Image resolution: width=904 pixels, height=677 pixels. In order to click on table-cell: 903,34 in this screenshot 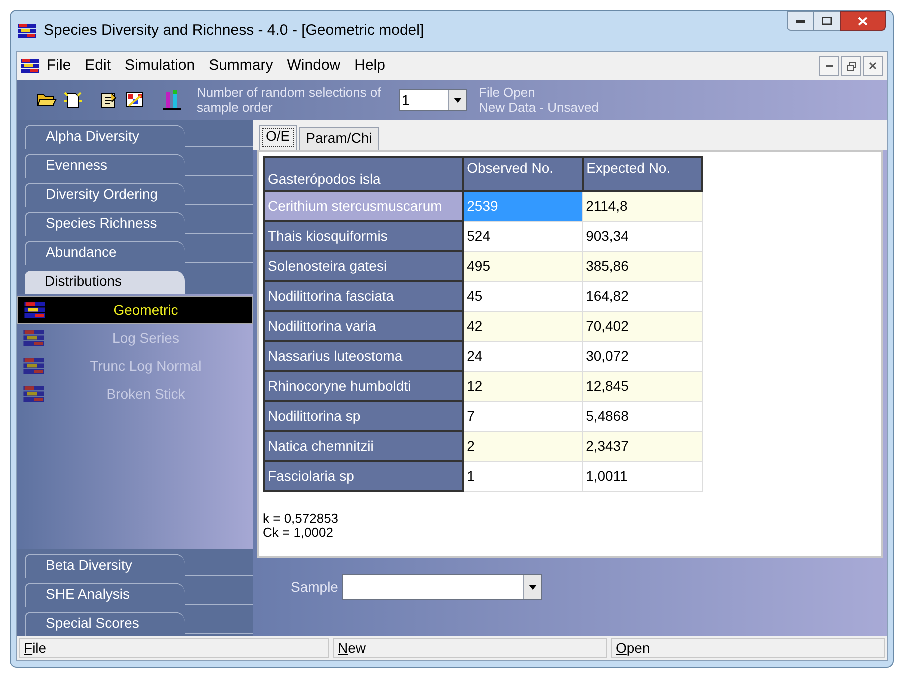, I will do `click(642, 236)`.